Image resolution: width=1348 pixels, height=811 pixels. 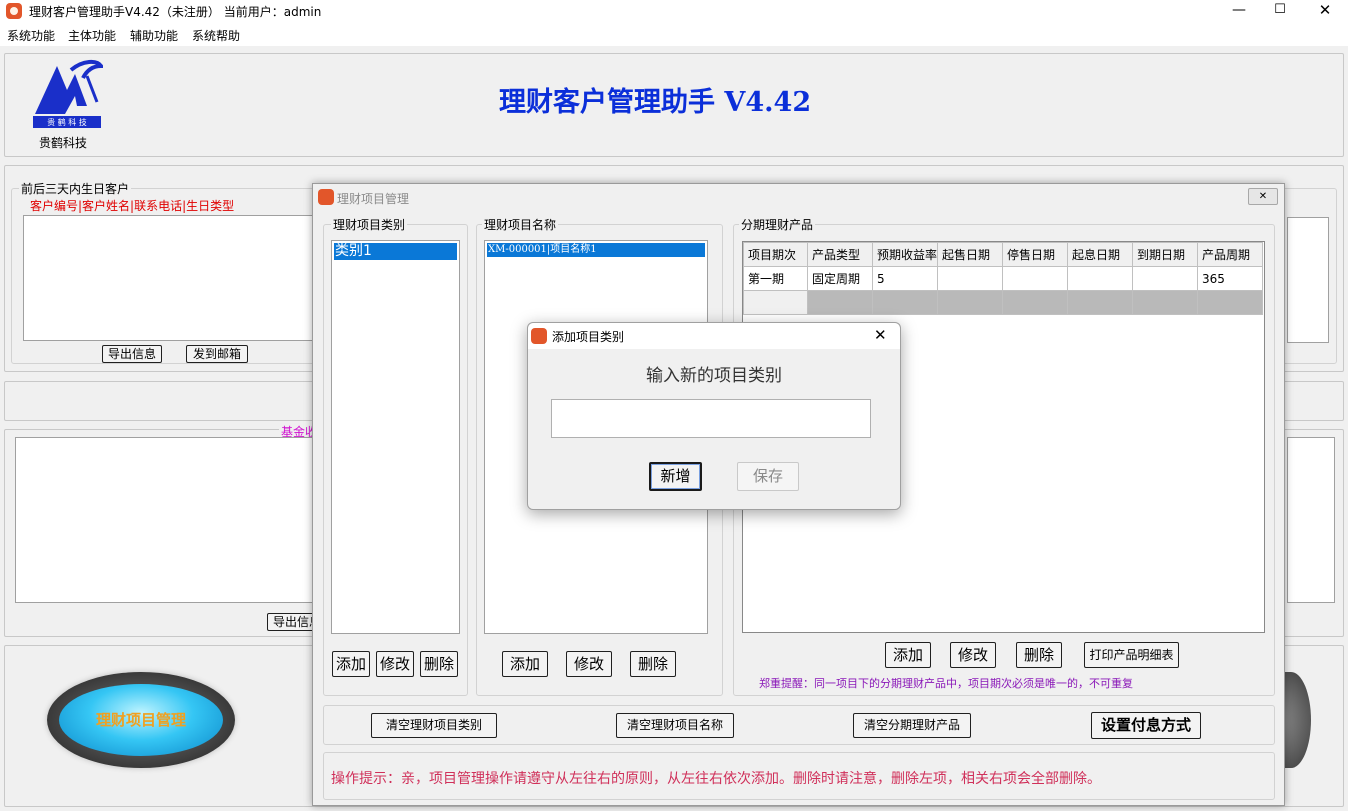 What do you see at coordinates (1039, 655) in the screenshot?
I see `product-delete-button: 删除` at bounding box center [1039, 655].